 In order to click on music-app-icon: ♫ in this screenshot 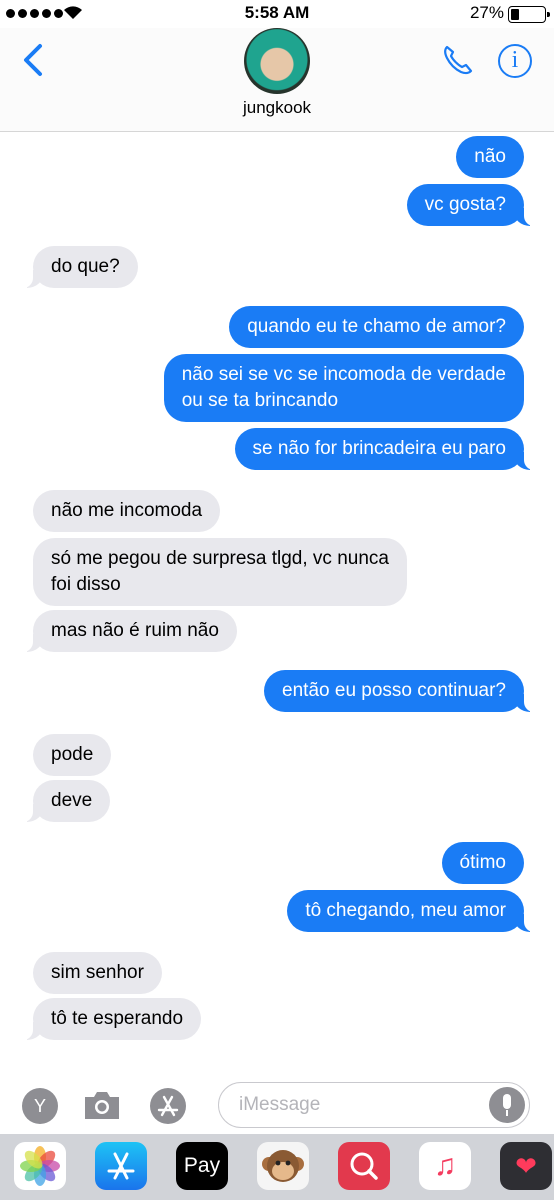, I will do `click(445, 1166)`.